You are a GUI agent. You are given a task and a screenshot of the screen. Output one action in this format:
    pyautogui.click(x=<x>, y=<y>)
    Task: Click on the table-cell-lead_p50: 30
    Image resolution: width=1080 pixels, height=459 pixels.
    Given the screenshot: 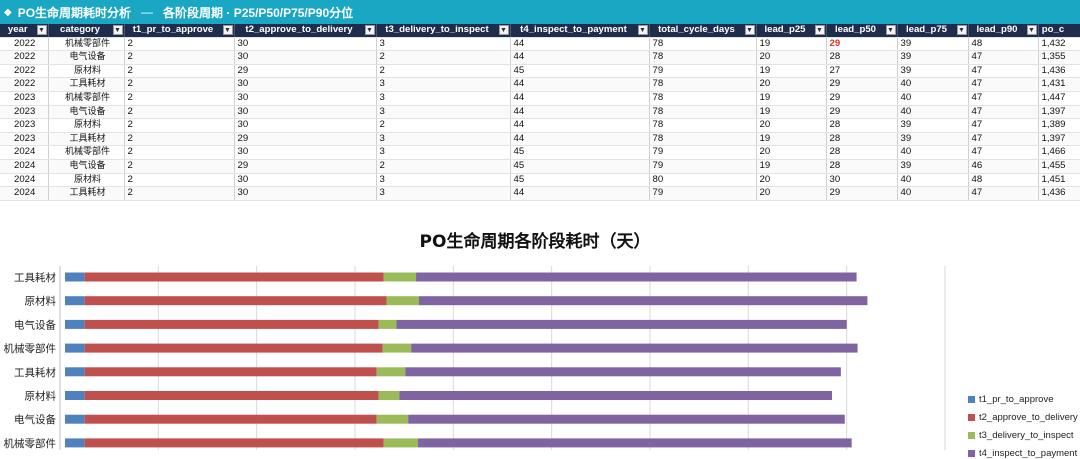 What is the action you would take?
    pyautogui.click(x=862, y=180)
    